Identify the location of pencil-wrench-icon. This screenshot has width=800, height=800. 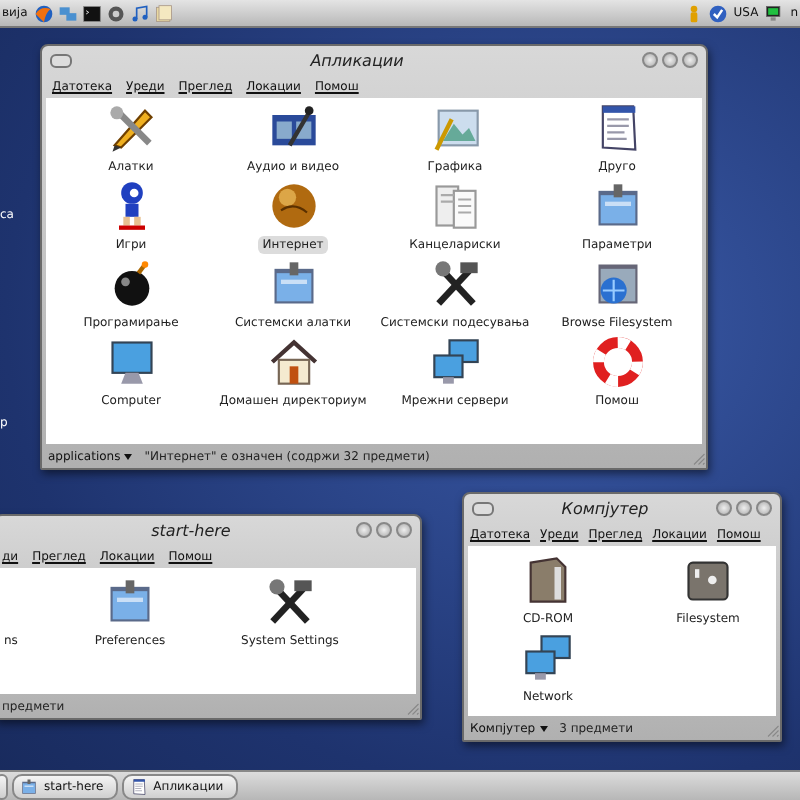
(131, 128).